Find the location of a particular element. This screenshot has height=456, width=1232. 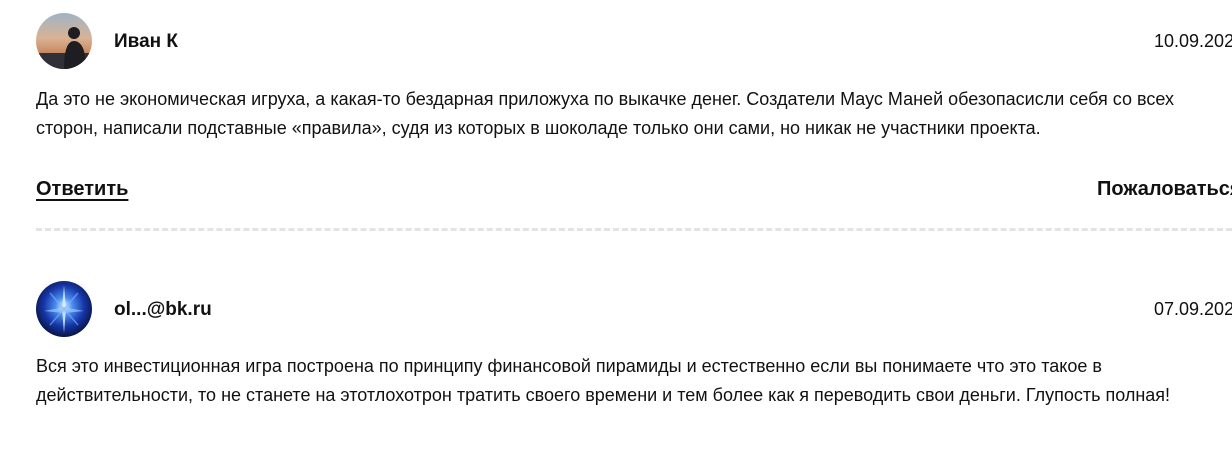

review-date: 10.09.2023 is located at coordinates (1193, 41).